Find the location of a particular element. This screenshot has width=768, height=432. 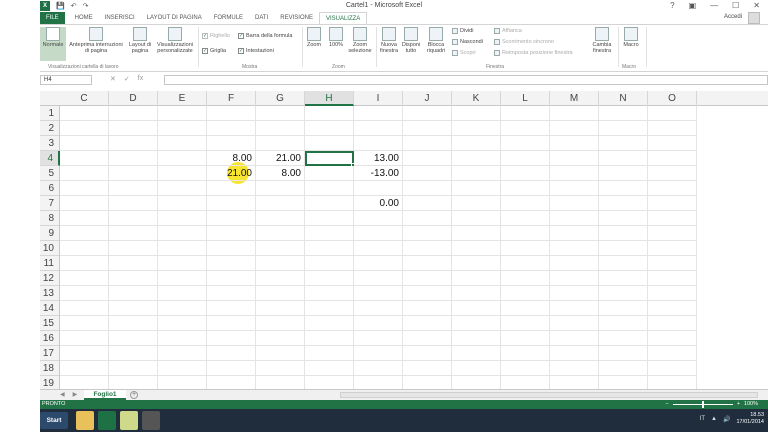

cell-j8 is located at coordinates (427, 218).